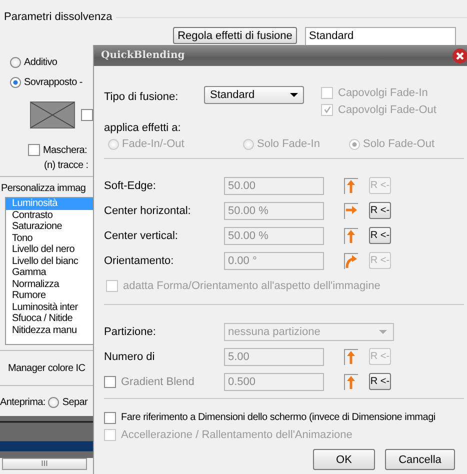 This screenshot has height=474, width=467. I want to click on list-item: Luminosità inter, so click(49, 307).